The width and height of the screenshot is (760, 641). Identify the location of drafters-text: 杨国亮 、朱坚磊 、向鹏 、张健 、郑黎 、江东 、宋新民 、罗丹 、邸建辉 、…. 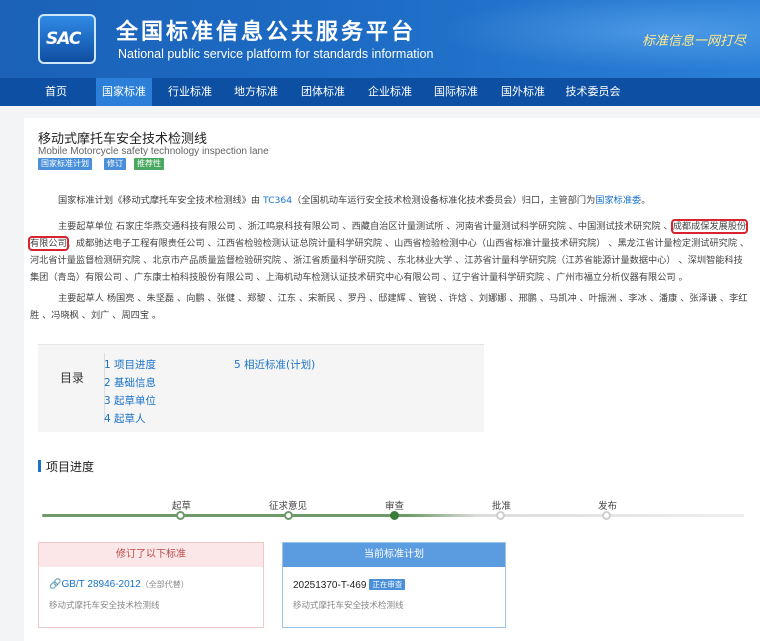
(389, 307).